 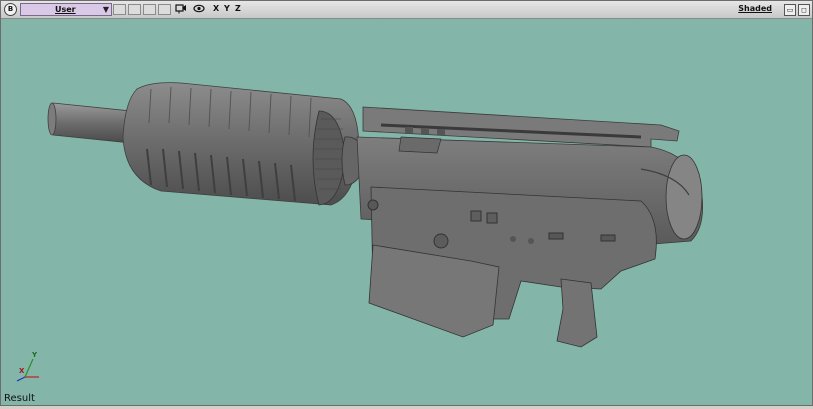 I want to click on result-label: Result, so click(x=19, y=398).